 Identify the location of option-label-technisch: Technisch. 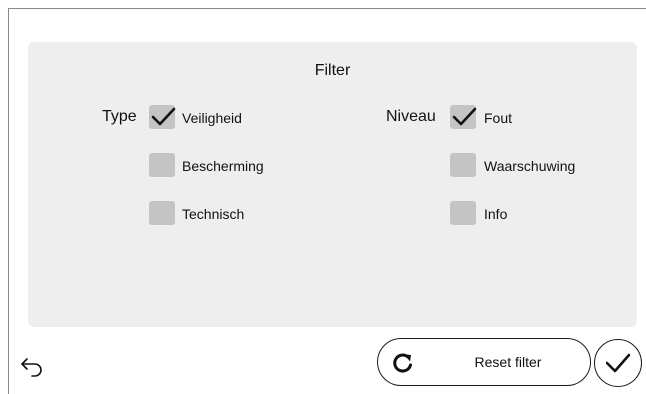
(213, 214).